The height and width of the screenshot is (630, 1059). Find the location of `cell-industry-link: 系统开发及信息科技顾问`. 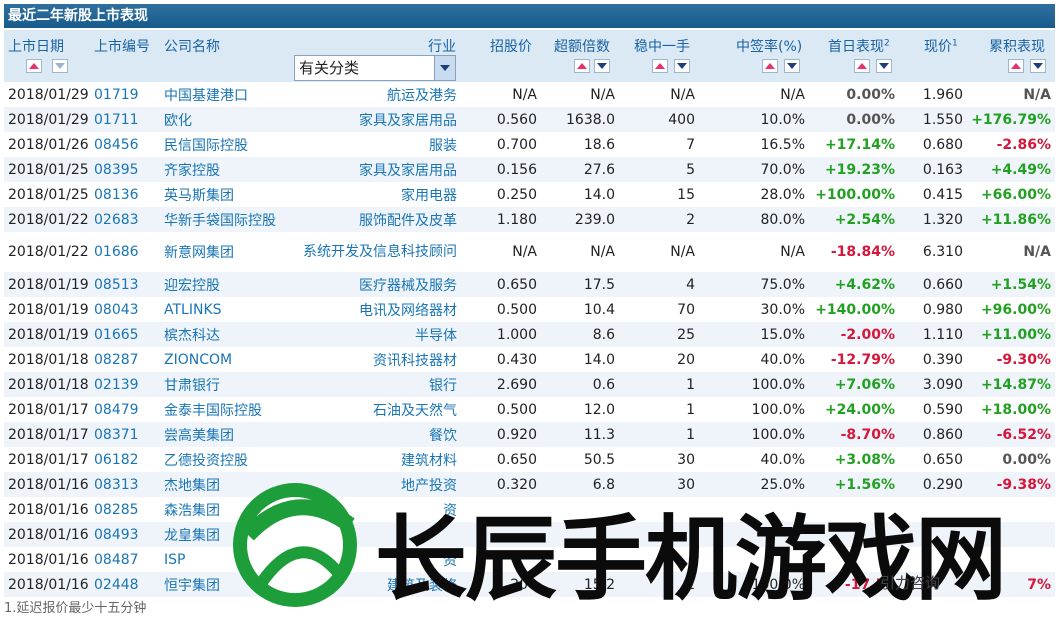

cell-industry-link: 系统开发及信息科技顾问 is located at coordinates (377, 252).